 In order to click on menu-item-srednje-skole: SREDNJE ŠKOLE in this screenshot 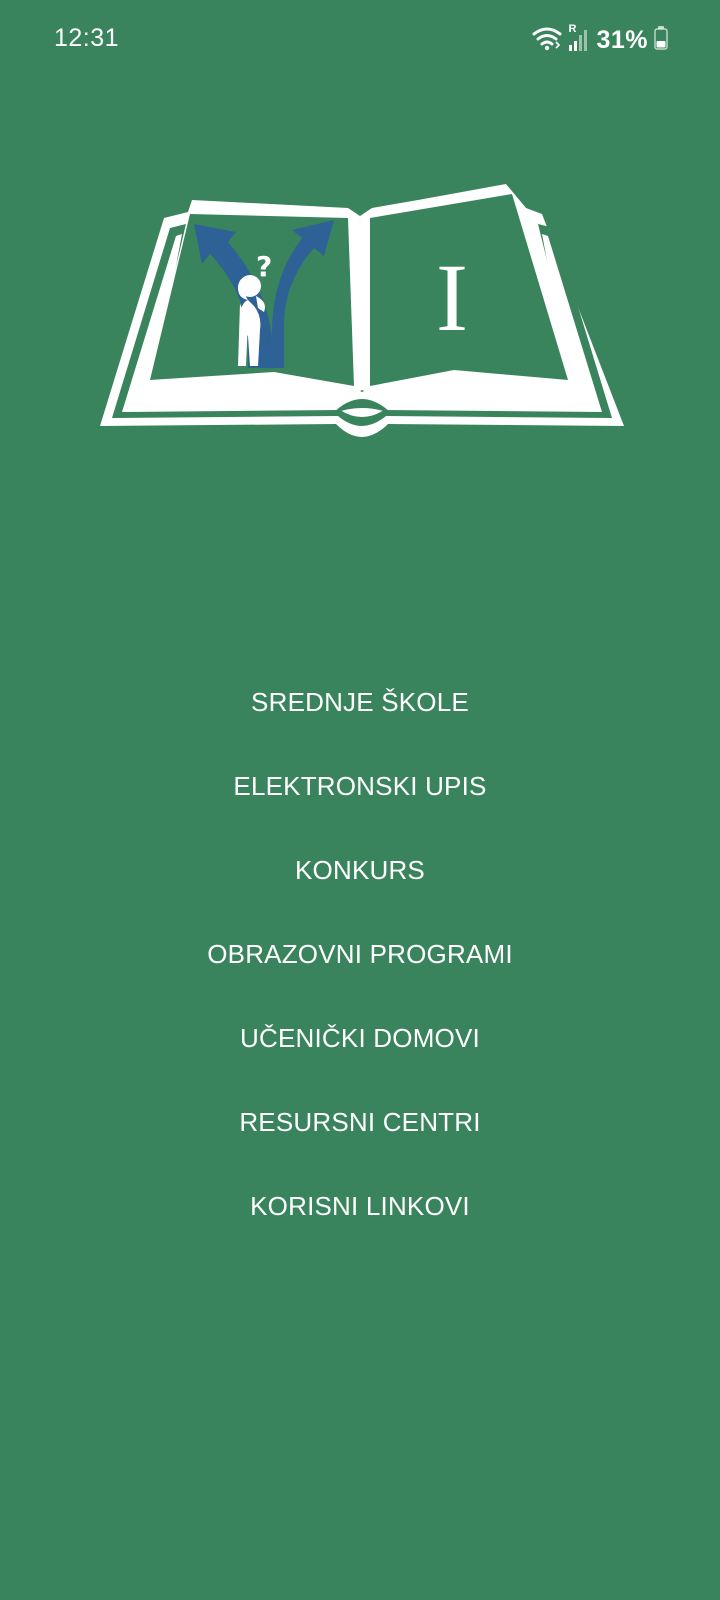, I will do `click(360, 702)`.